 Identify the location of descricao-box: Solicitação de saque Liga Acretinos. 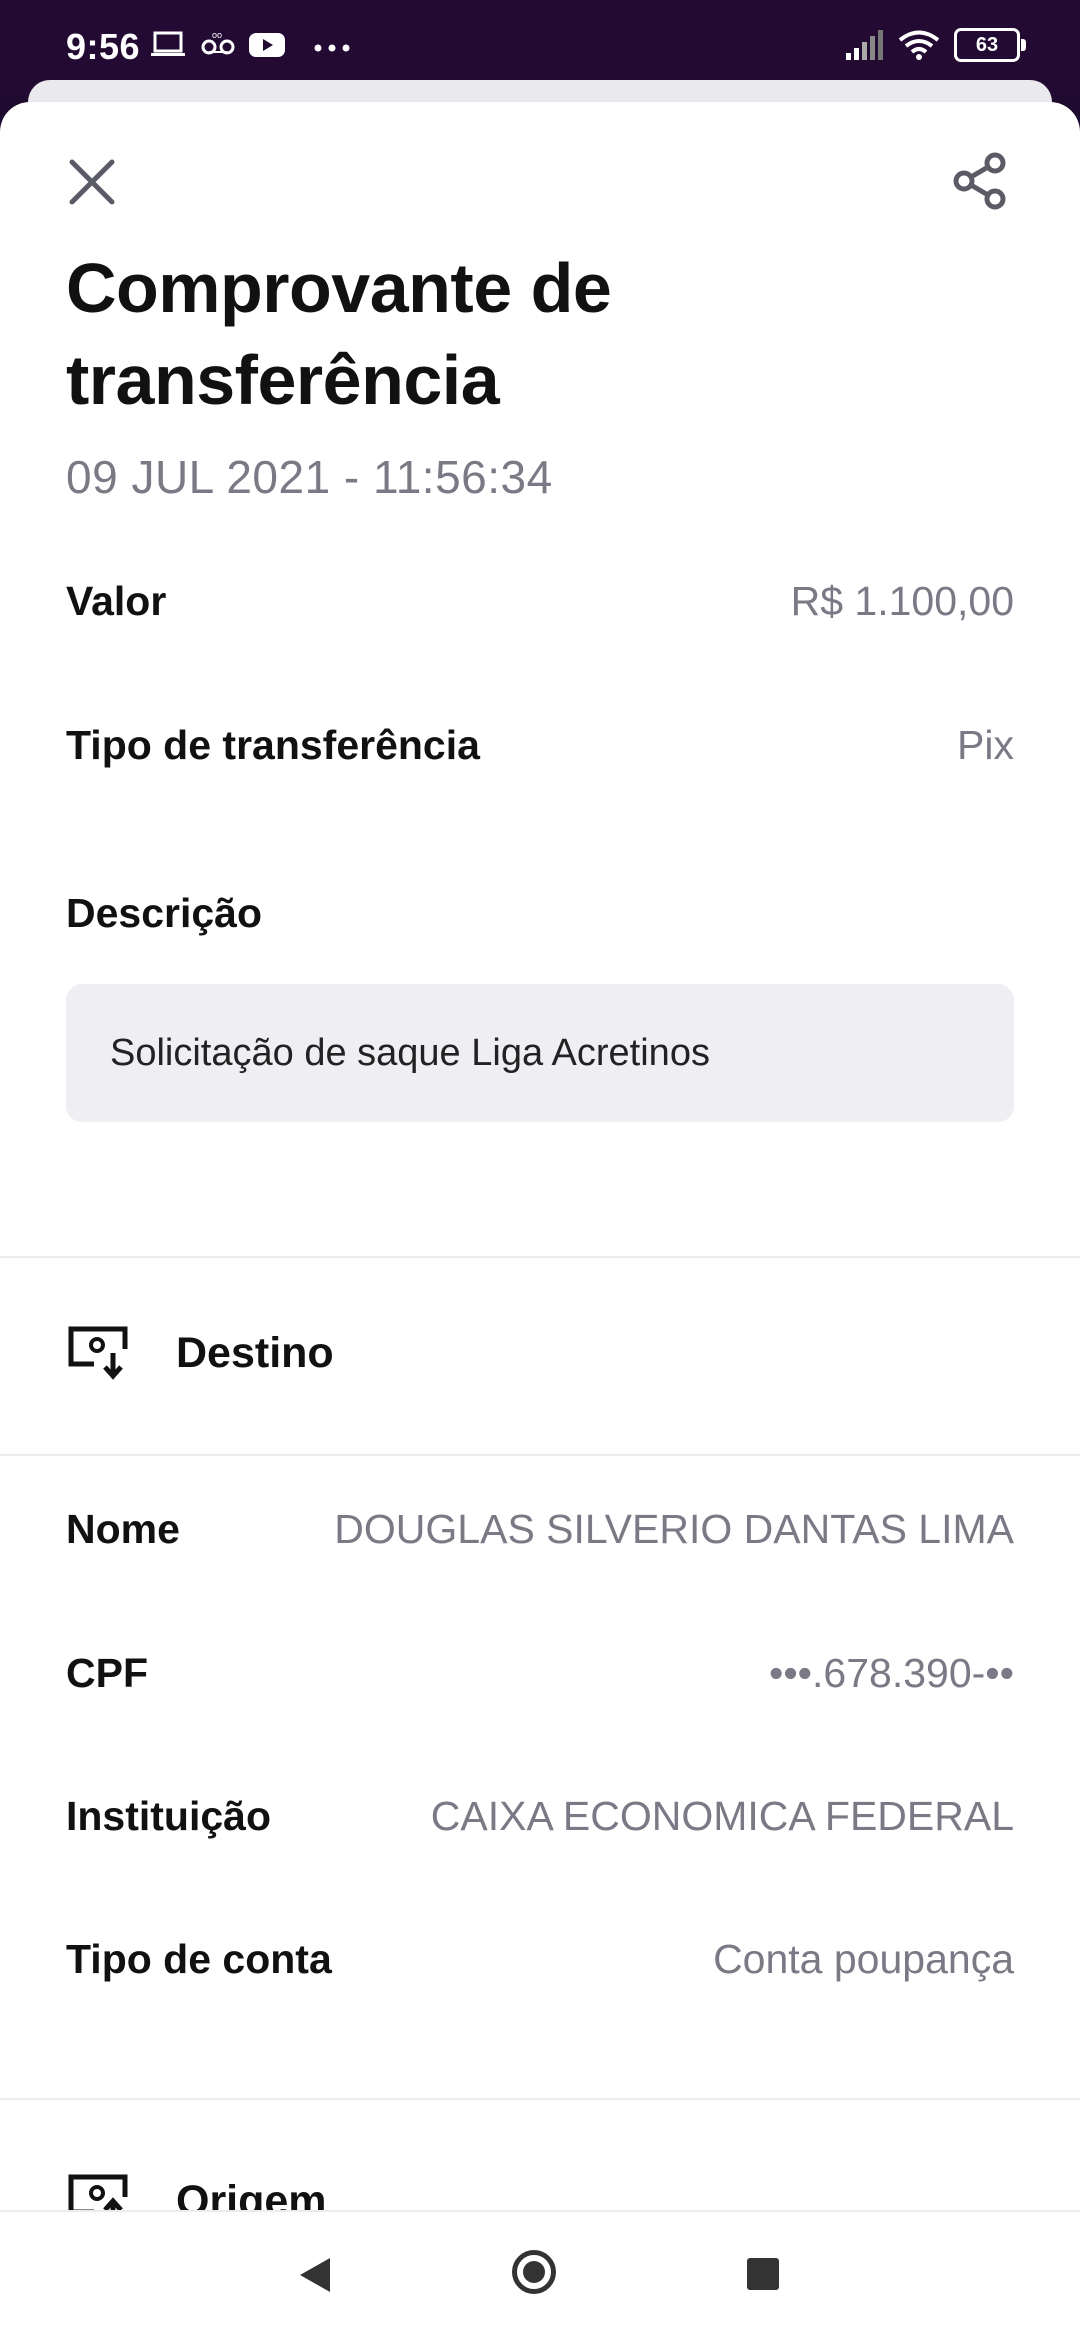
(540, 1053).